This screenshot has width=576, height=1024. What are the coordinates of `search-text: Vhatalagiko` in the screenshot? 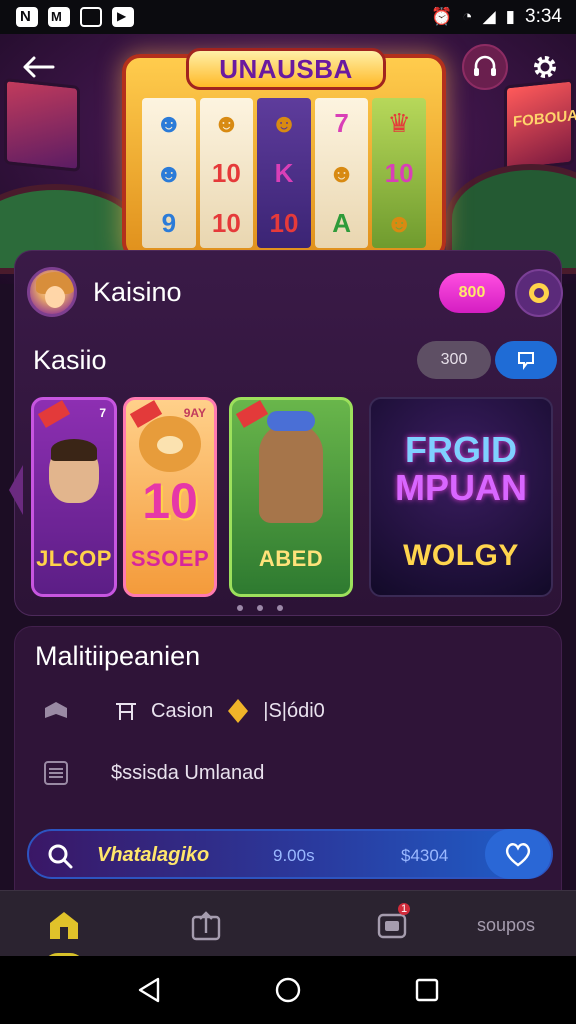 It's located at (153, 855).